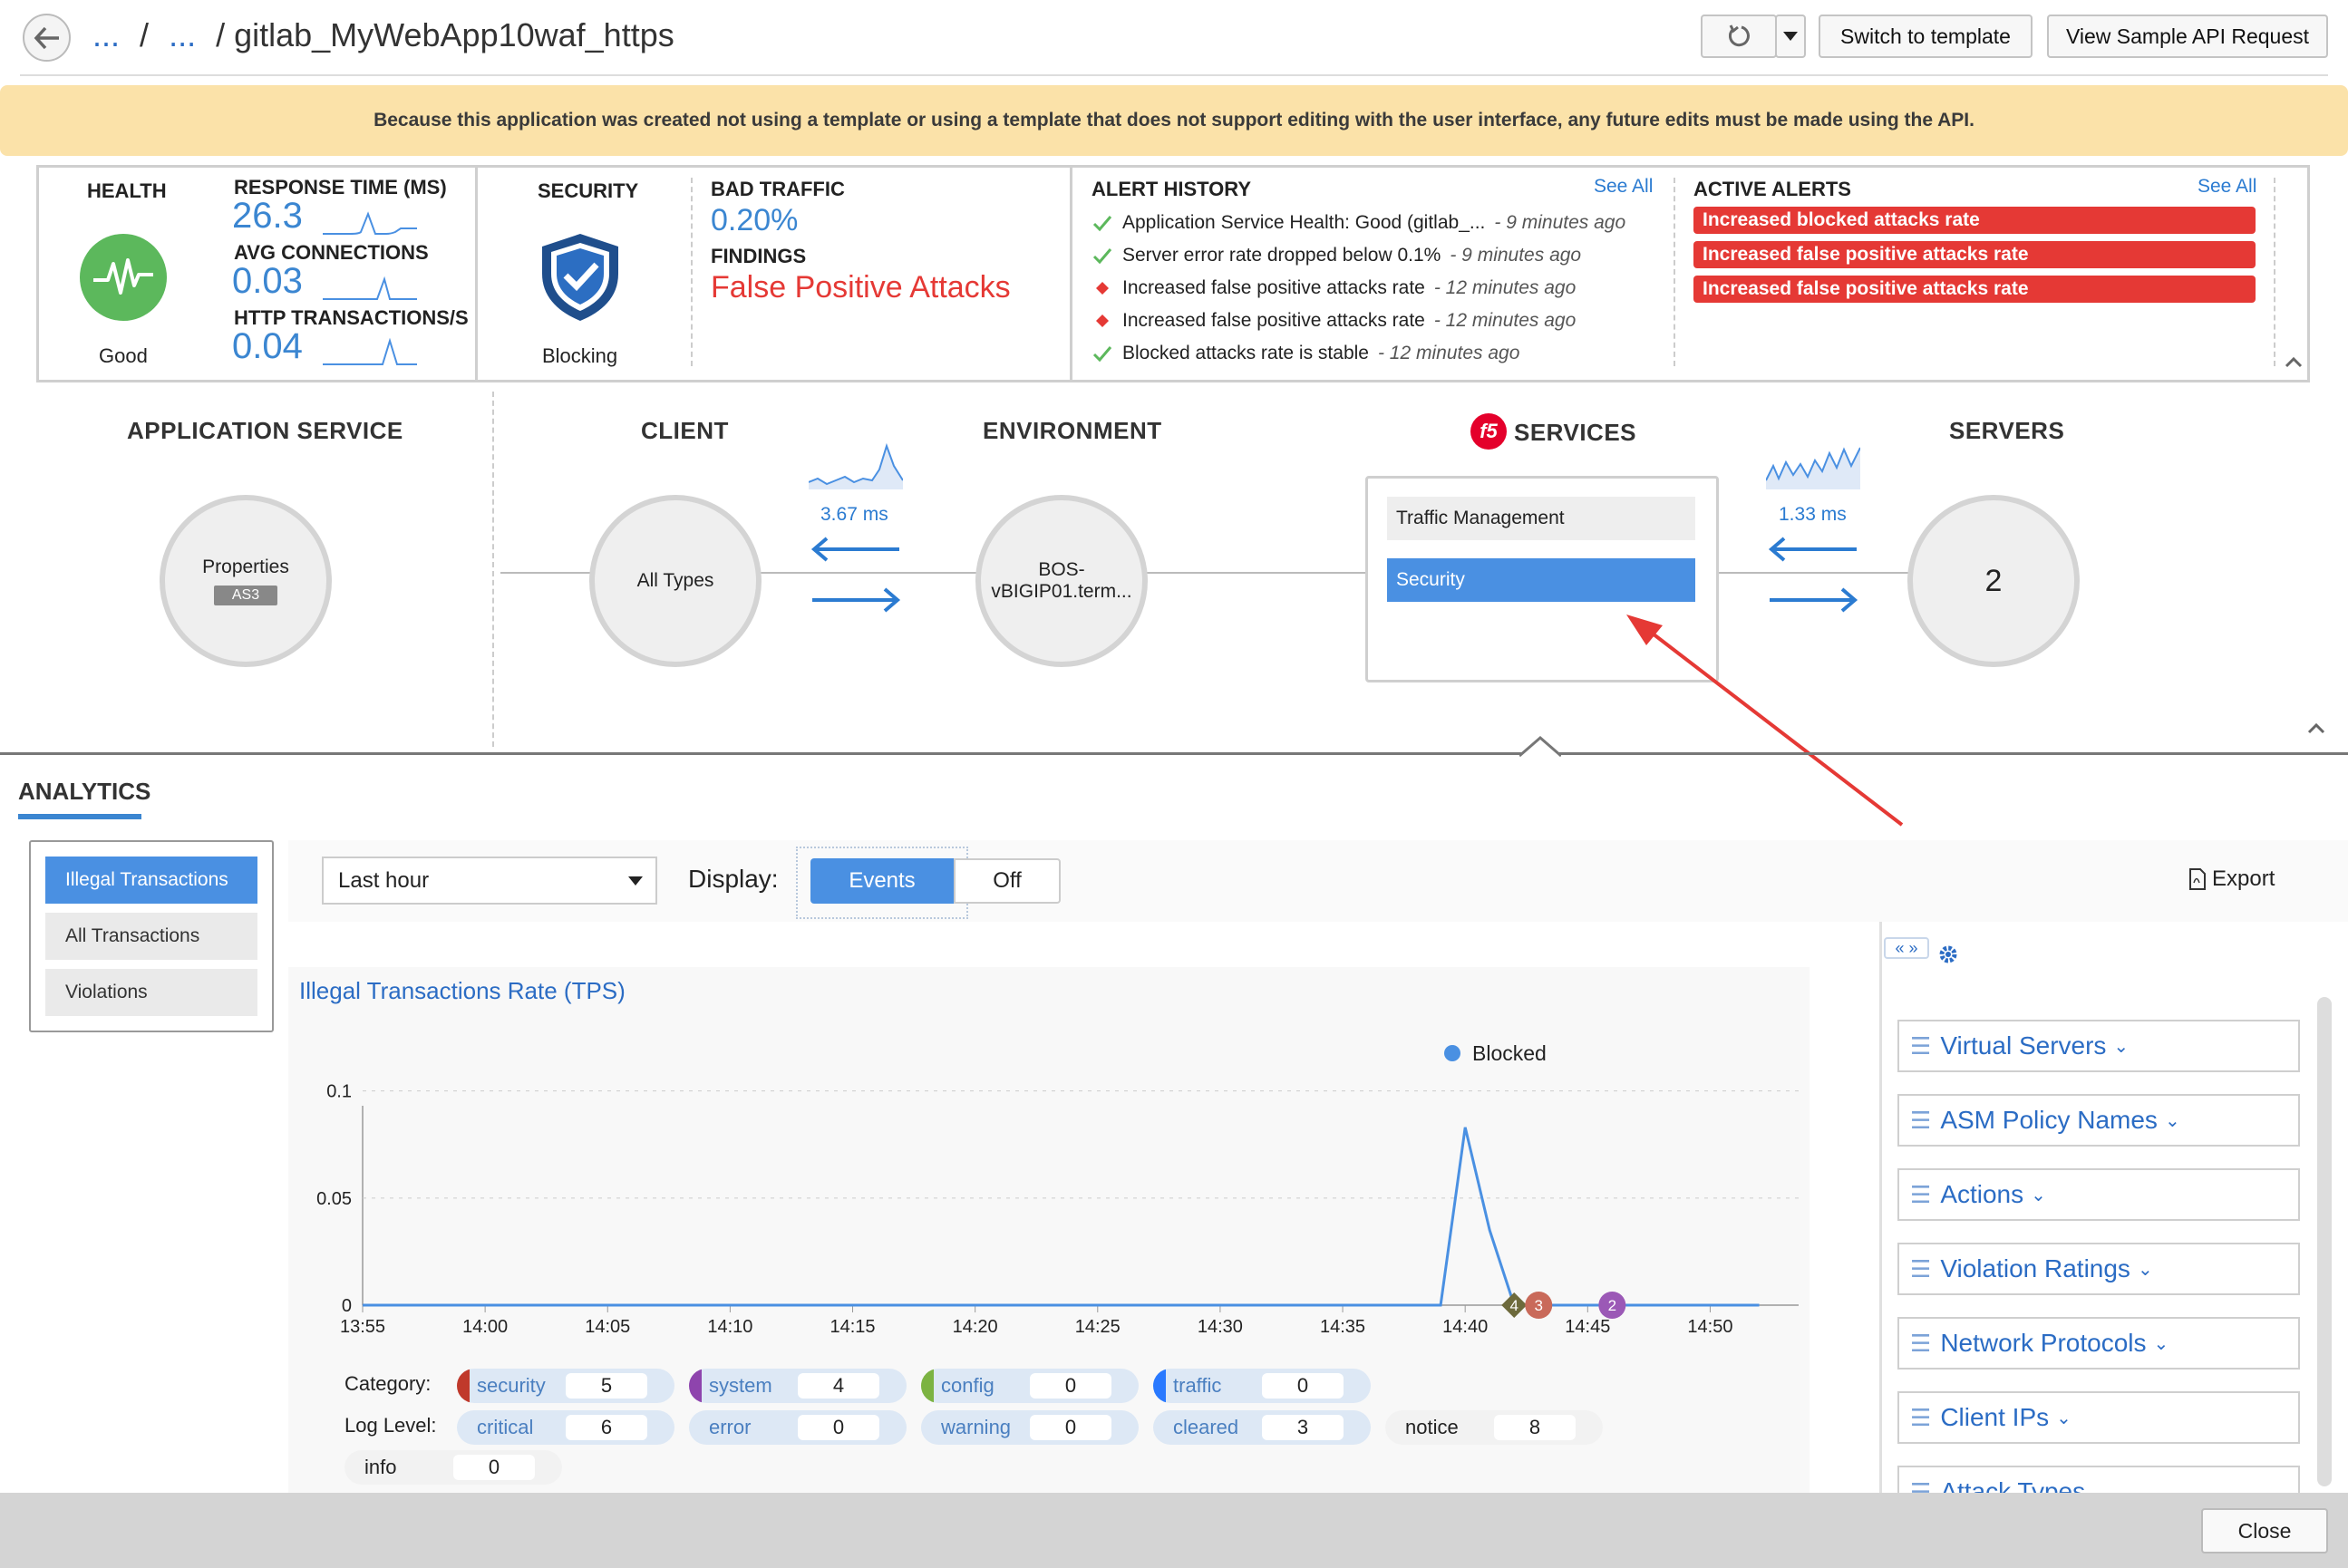  What do you see at coordinates (1030, 1386) in the screenshot?
I see `category-filter-config: config 0` at bounding box center [1030, 1386].